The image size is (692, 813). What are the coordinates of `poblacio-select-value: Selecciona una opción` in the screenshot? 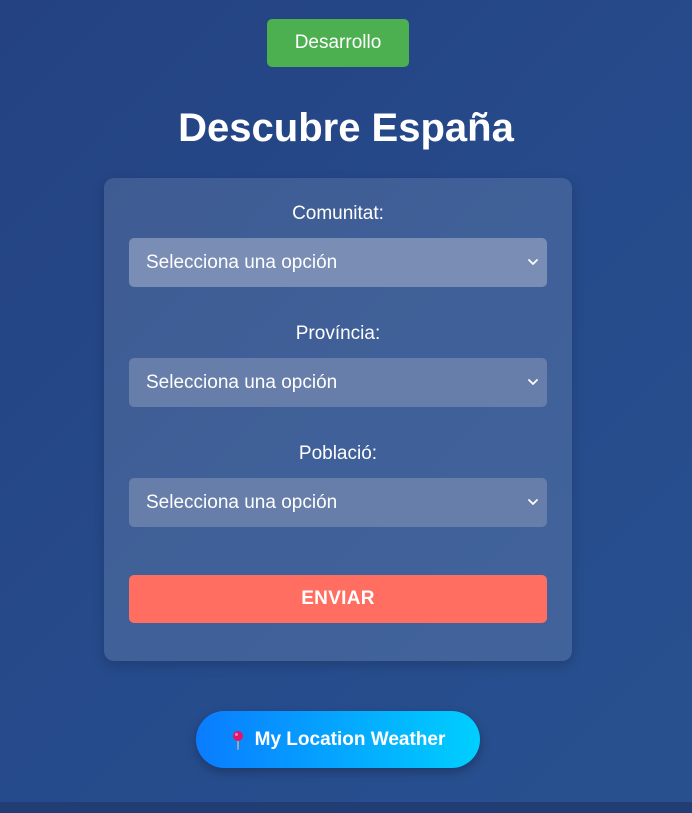 It's located at (242, 502).